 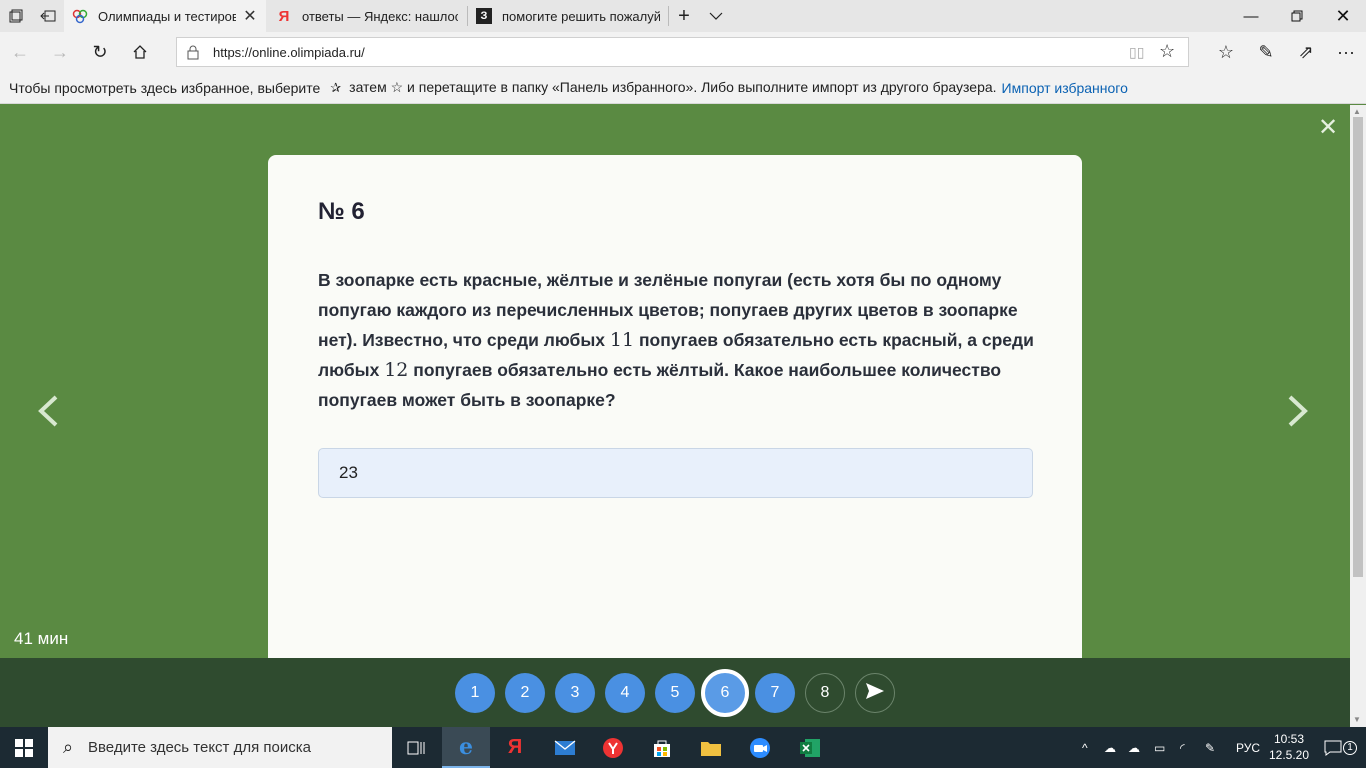 I want to click on add-favorite-star-icon: ☆, so click(x=1167, y=51).